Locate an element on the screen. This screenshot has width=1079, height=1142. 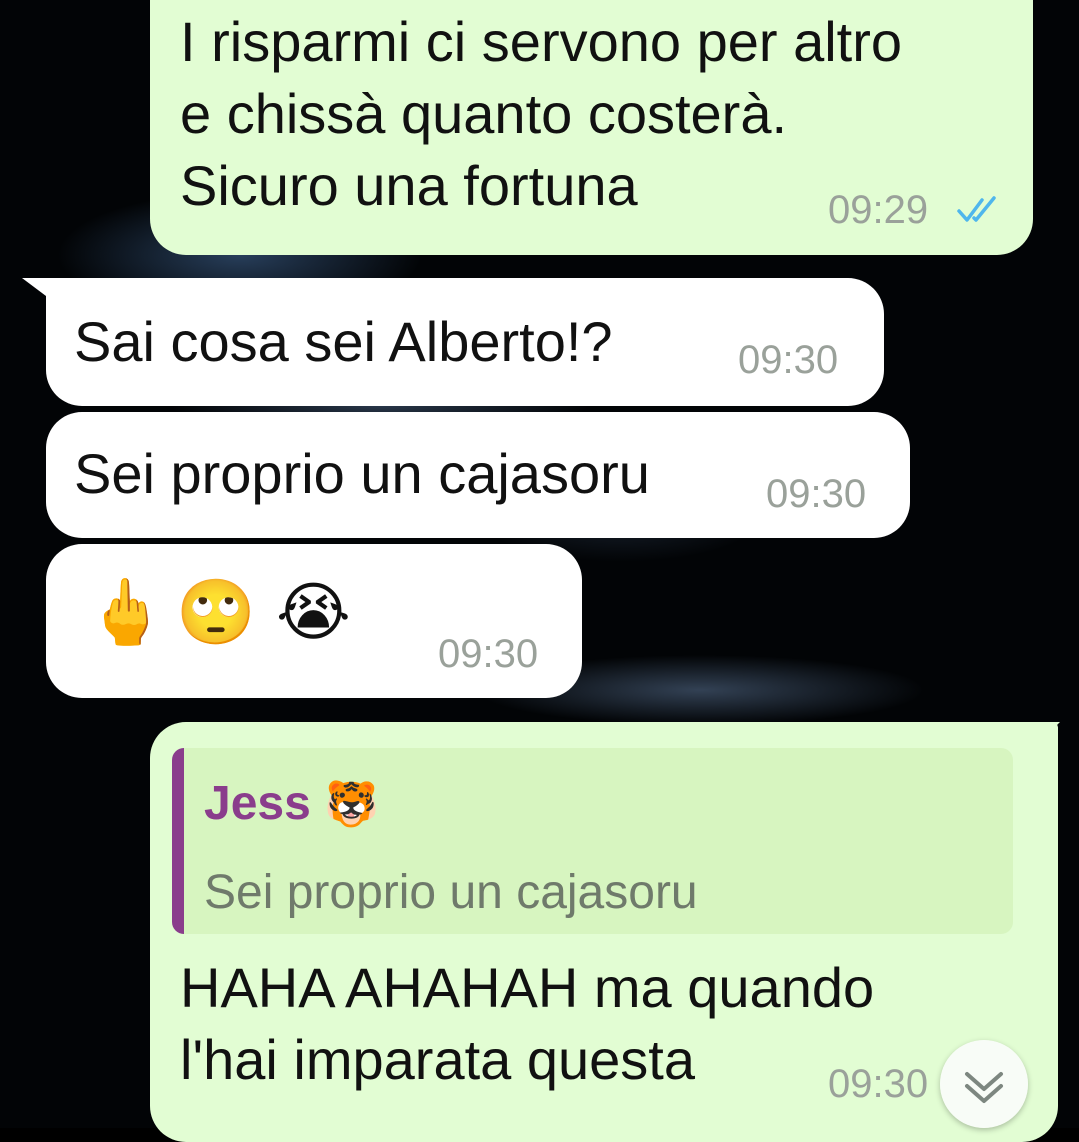
middle-finger-emoji: 🖕 is located at coordinates (126, 612).